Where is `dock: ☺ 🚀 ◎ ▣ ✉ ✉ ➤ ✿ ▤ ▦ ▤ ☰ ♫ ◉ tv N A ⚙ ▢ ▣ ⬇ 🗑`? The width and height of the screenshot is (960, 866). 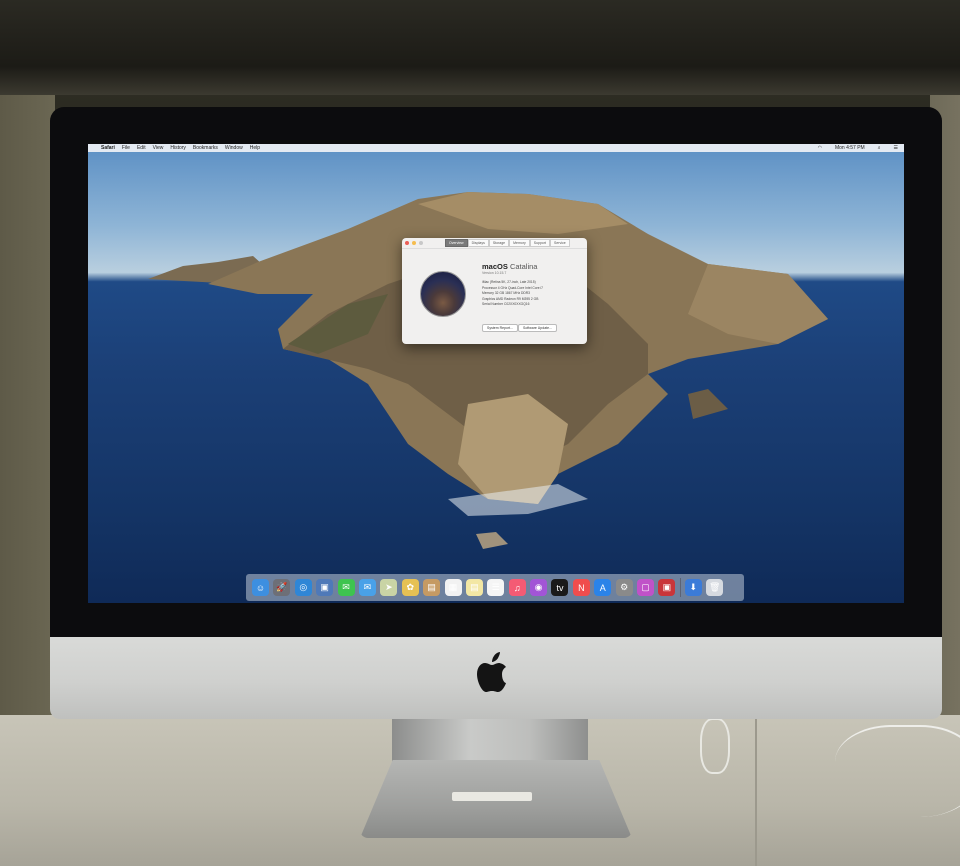
dock: ☺ 🚀 ◎ ▣ ✉ ✉ ➤ ✿ ▤ ▦ ▤ ☰ ♫ ◉ tv N A ⚙ ▢ ▣ ⬇ 🗑 is located at coordinates (495, 587).